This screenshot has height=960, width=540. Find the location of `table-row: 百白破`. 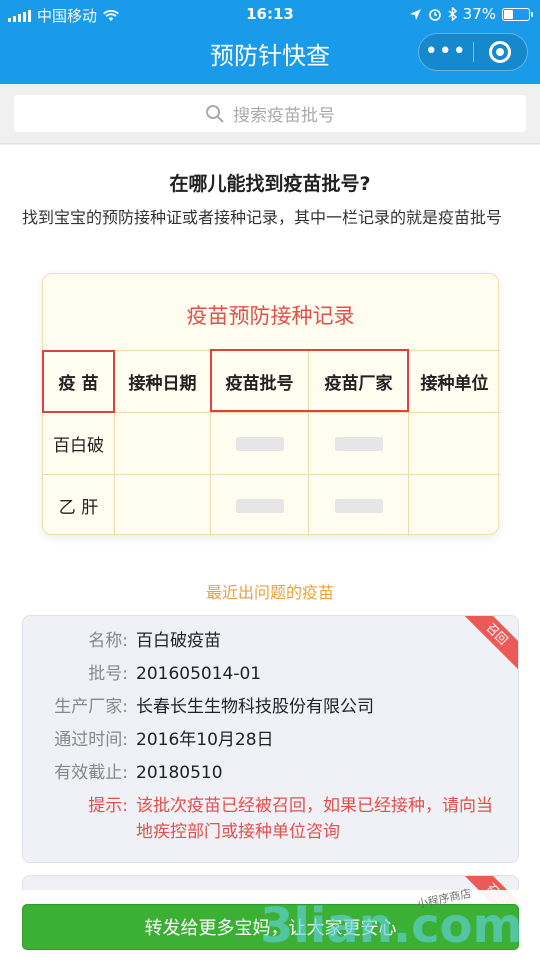

table-row: 百白破 is located at coordinates (271, 443).